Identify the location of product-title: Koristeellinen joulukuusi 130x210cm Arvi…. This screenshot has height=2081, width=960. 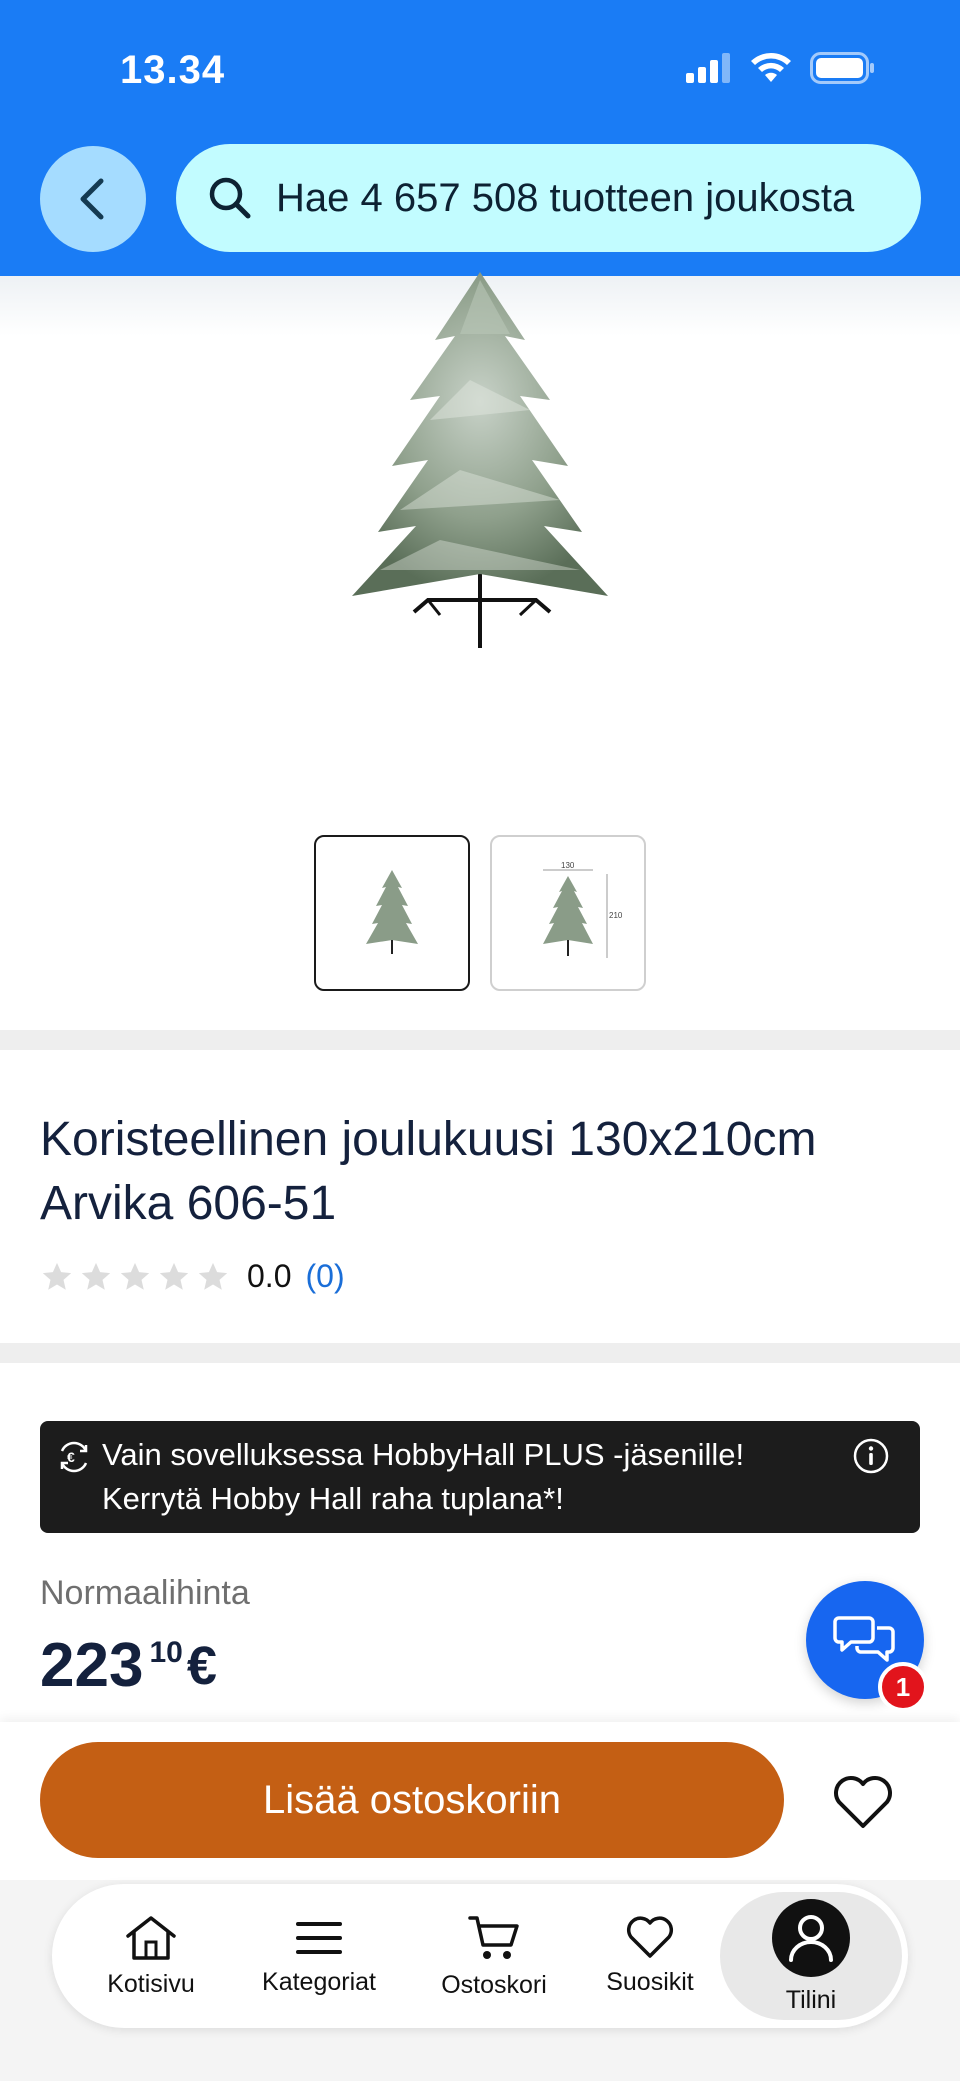
(428, 1171).